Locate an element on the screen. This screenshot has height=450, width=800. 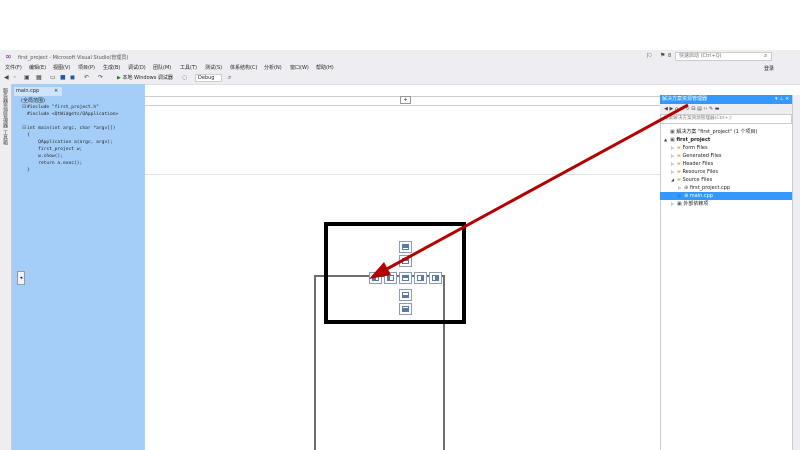
arrow-head is located at coordinates (380, 270).